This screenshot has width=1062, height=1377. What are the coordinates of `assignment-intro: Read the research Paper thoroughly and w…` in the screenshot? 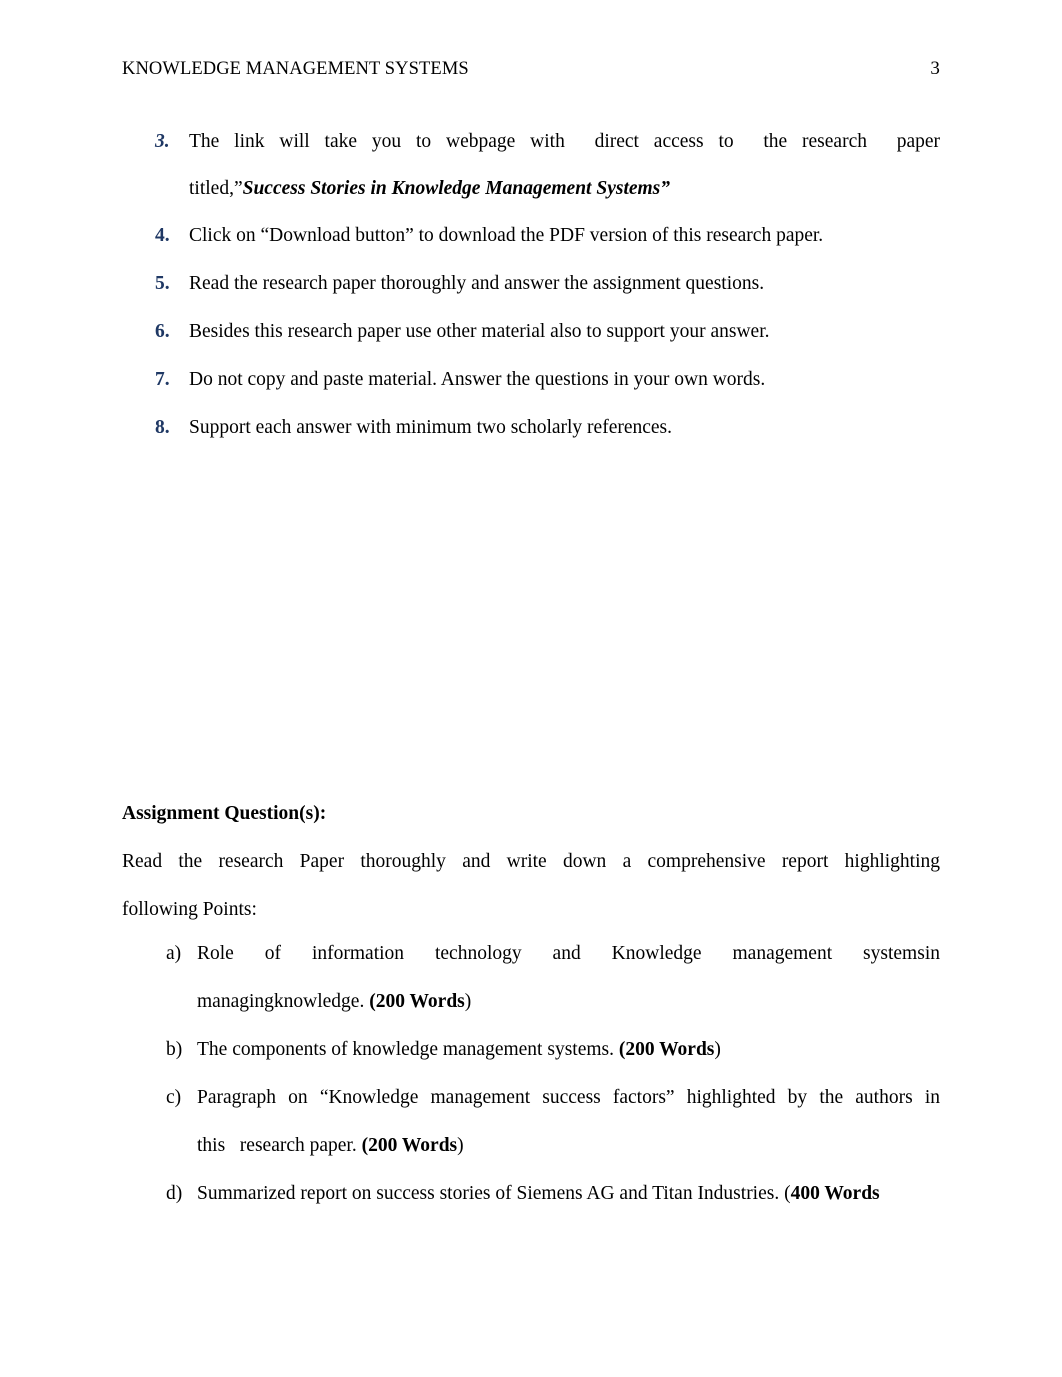 It's located at (531, 886).